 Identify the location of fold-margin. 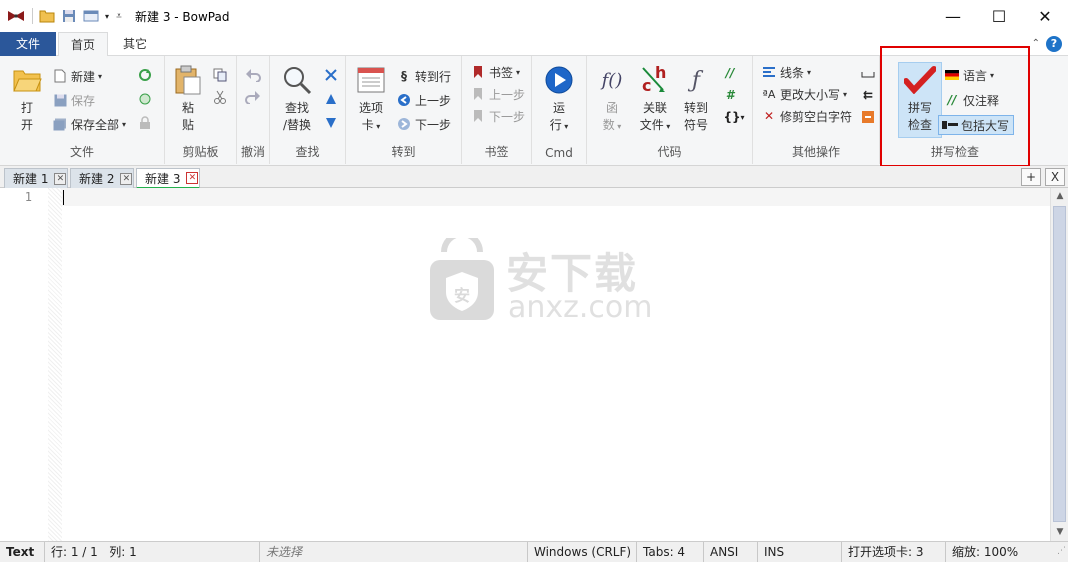
(55, 364).